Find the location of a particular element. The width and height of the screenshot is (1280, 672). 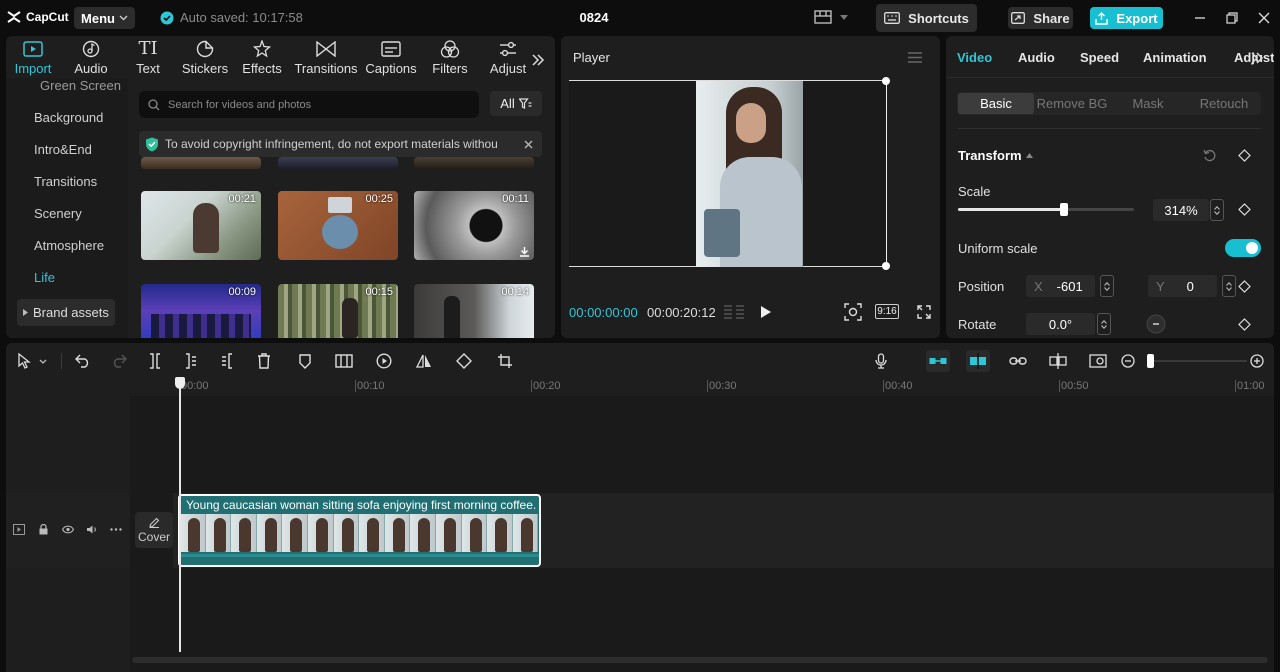

media-thumbnail: 00:25 is located at coordinates (338, 225).